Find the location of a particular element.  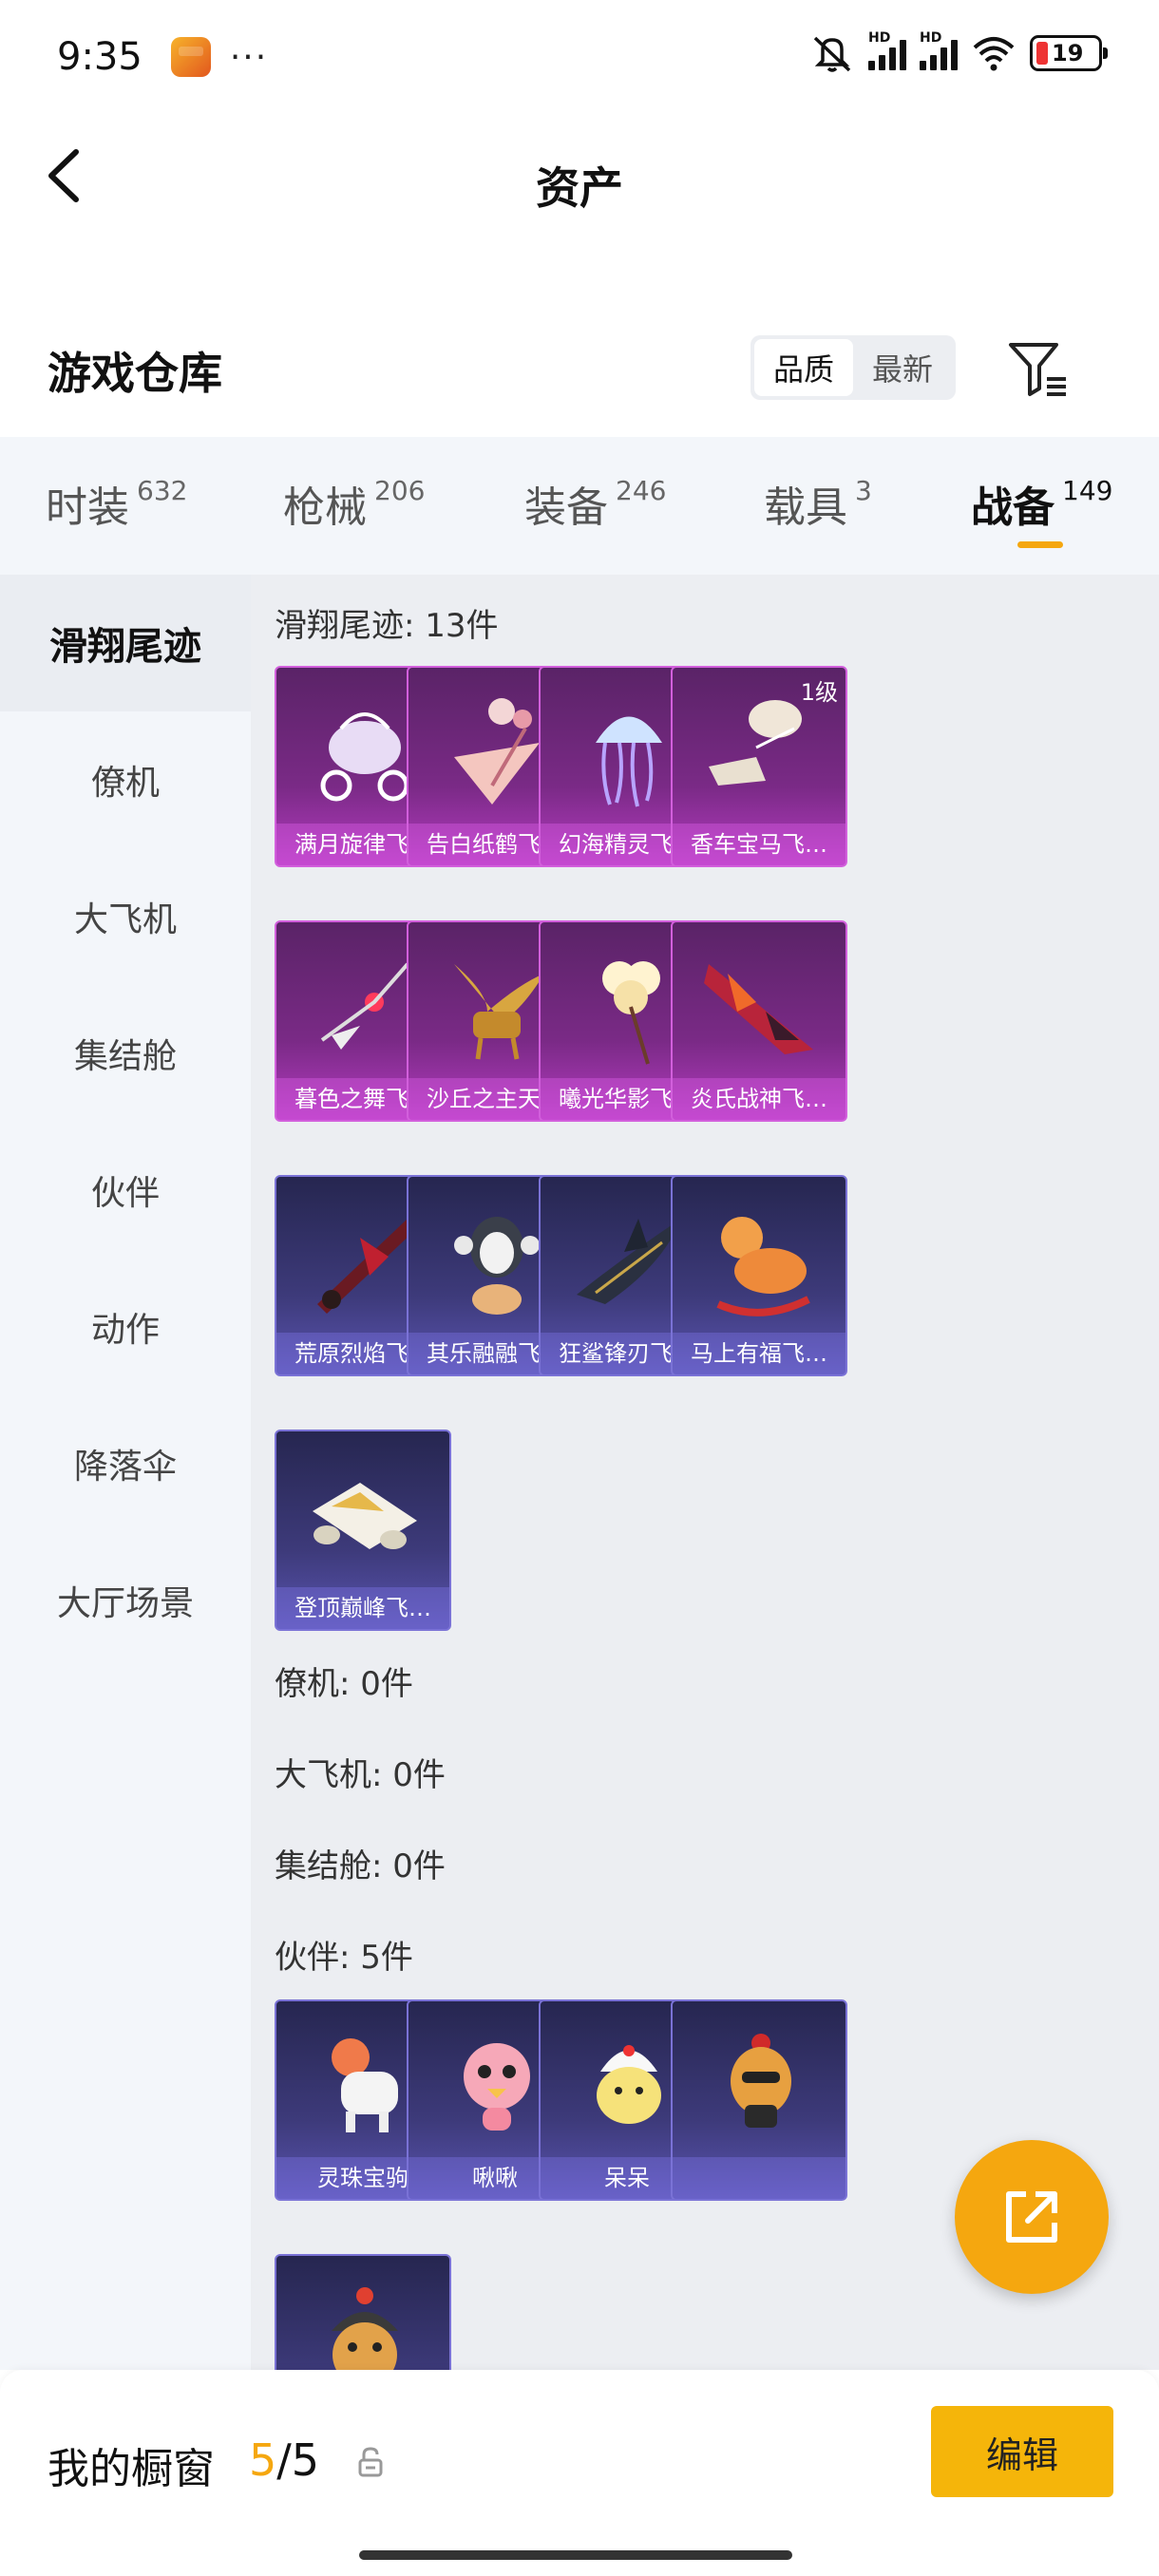

warehouse-title: 游戏仓库 is located at coordinates (135, 373).